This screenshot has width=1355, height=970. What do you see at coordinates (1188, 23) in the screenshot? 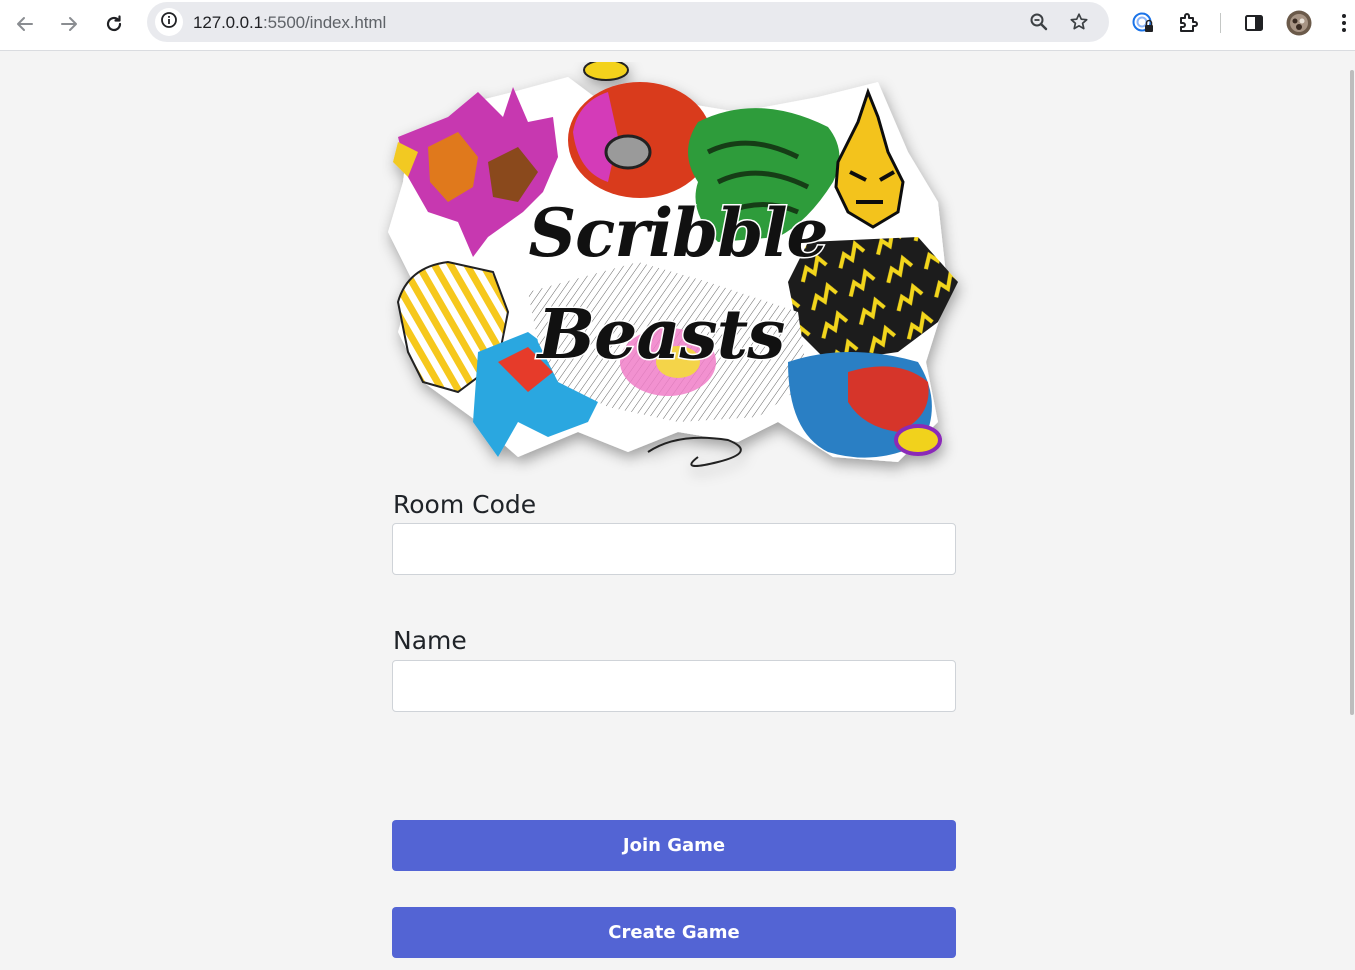
I see `extensions-icon` at bounding box center [1188, 23].